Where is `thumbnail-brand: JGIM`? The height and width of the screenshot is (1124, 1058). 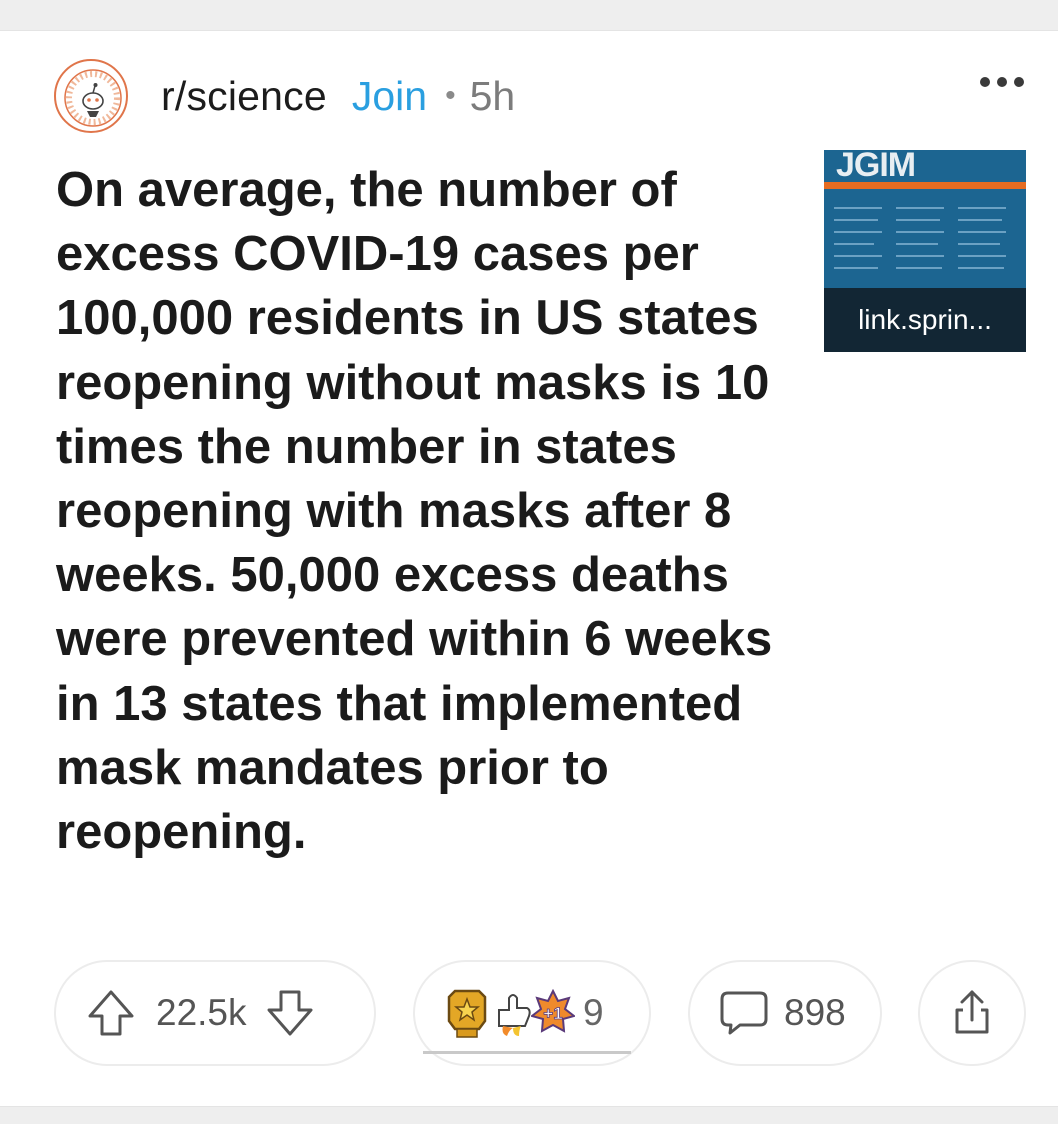 thumbnail-brand: JGIM is located at coordinates (876, 167).